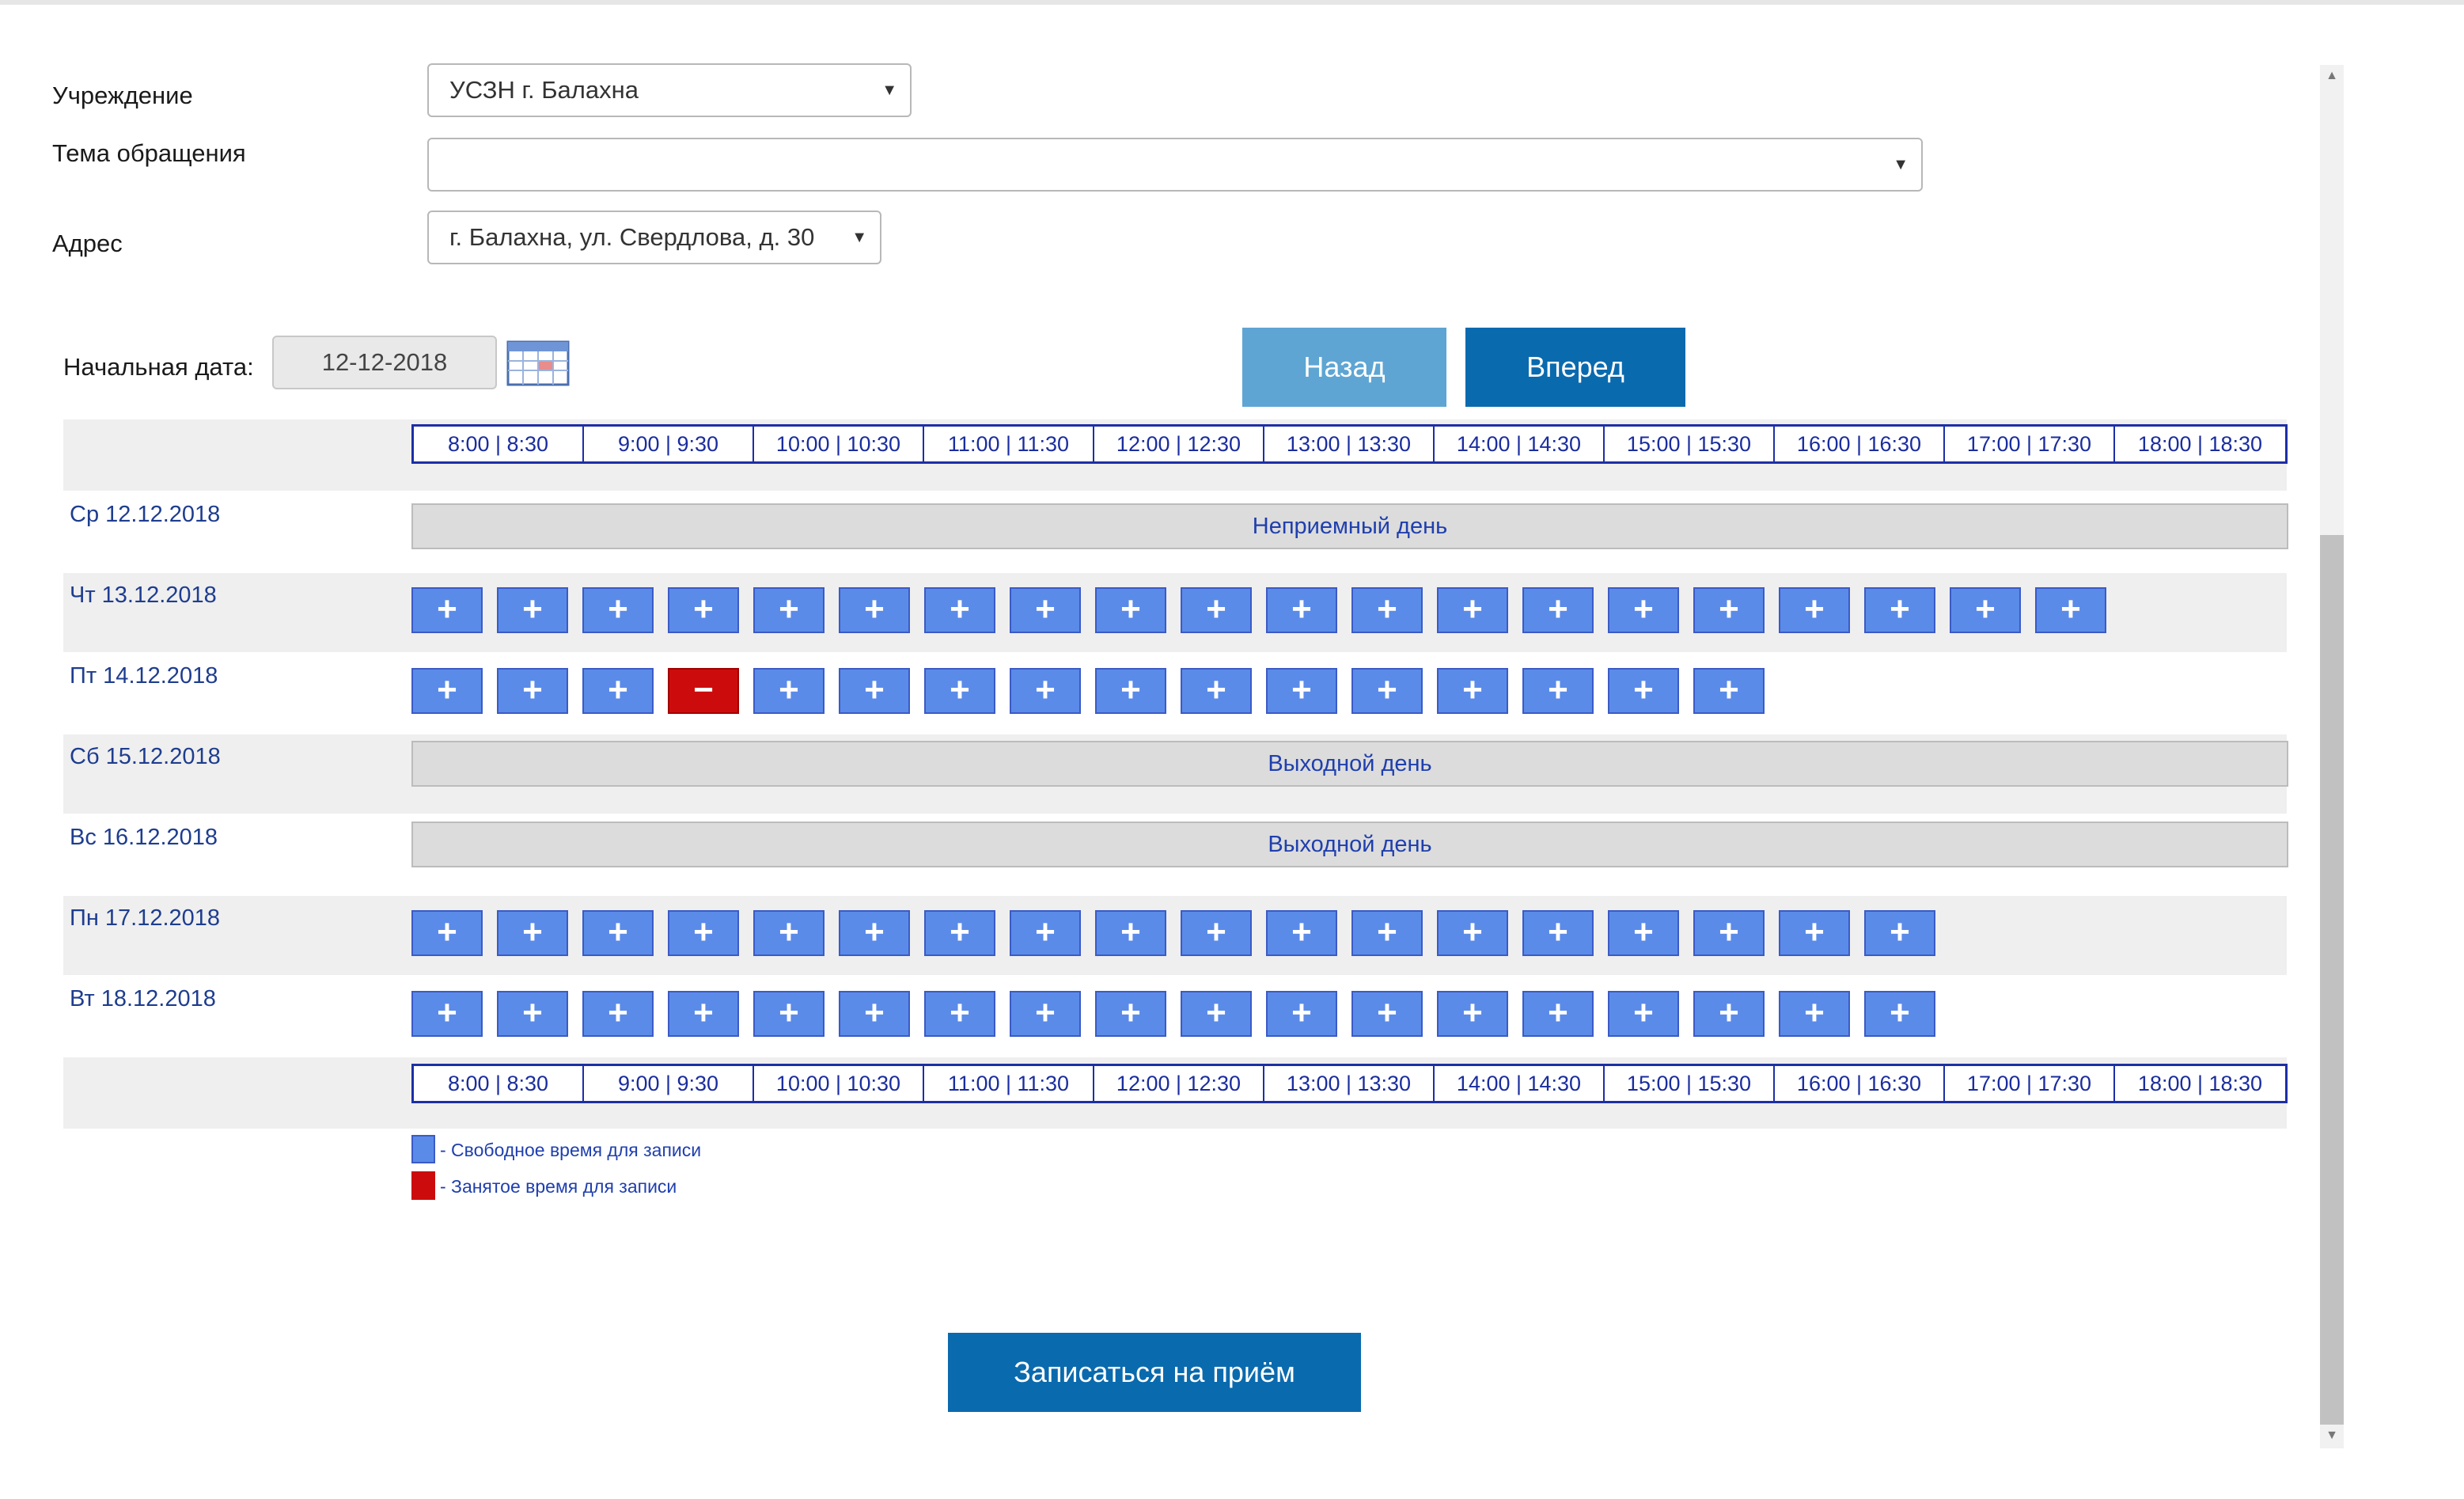 Image resolution: width=2464 pixels, height=1499 pixels. Describe the element at coordinates (1575, 367) in the screenshot. I see `forward-button: Вперед` at that location.